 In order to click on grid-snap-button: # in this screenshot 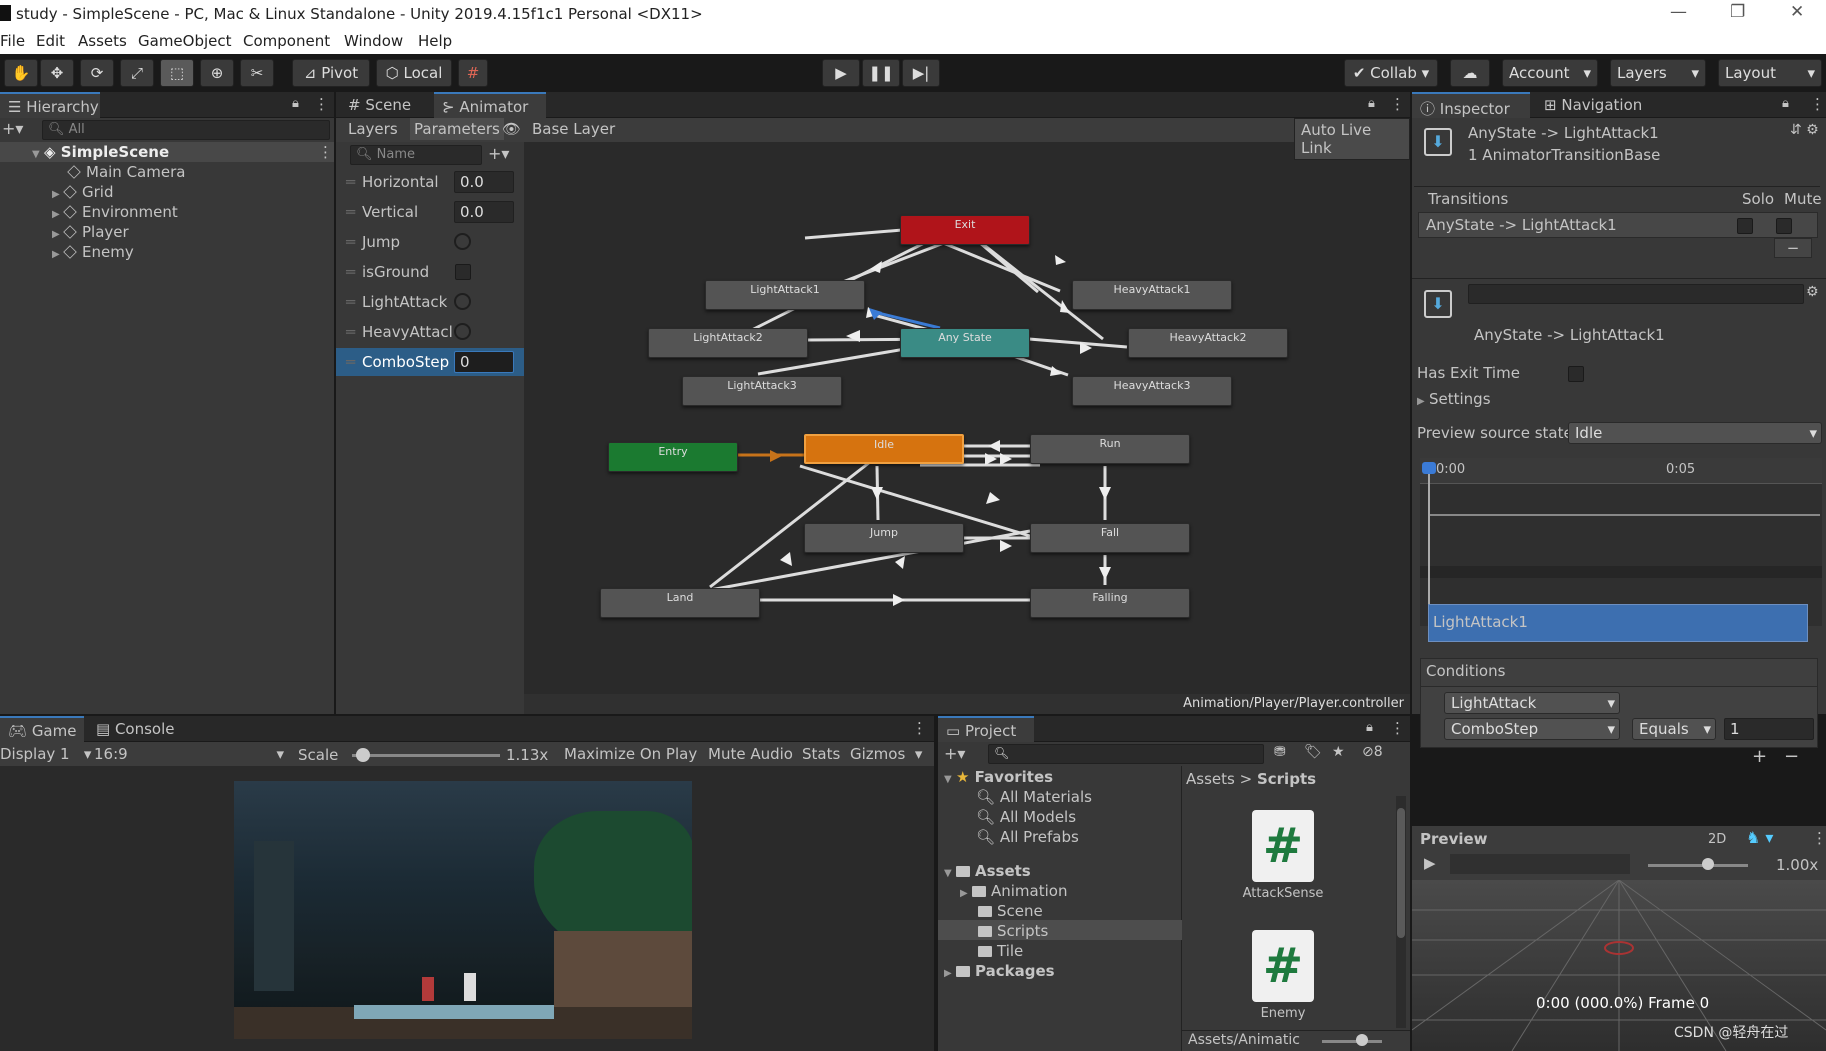, I will do `click(473, 73)`.